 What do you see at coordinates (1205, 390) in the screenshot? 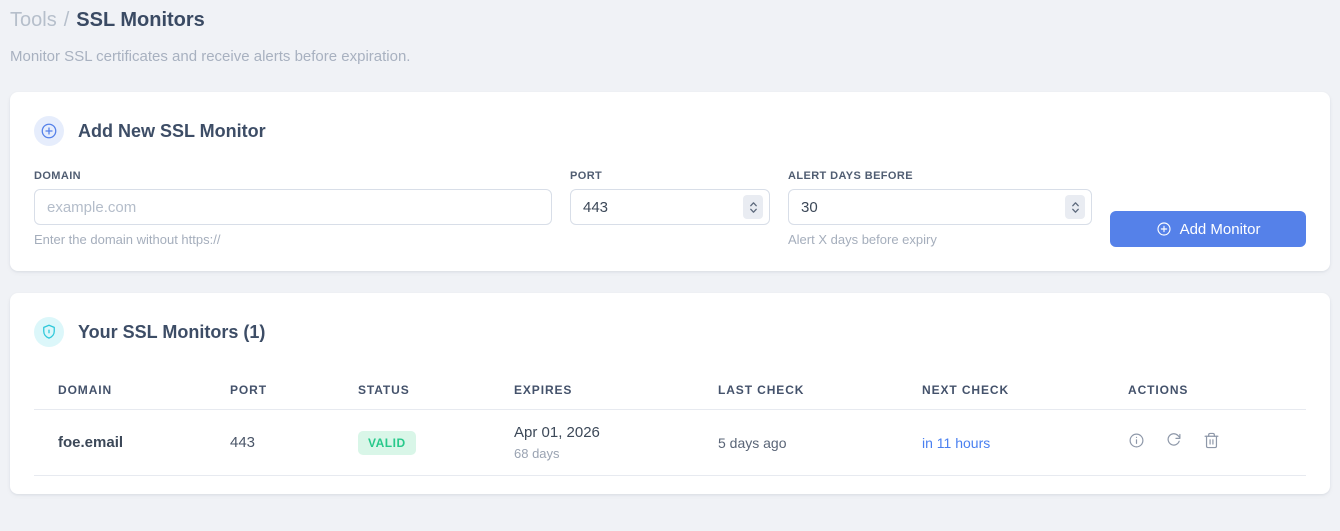
I see `col-header-actions: ACTIONS` at bounding box center [1205, 390].